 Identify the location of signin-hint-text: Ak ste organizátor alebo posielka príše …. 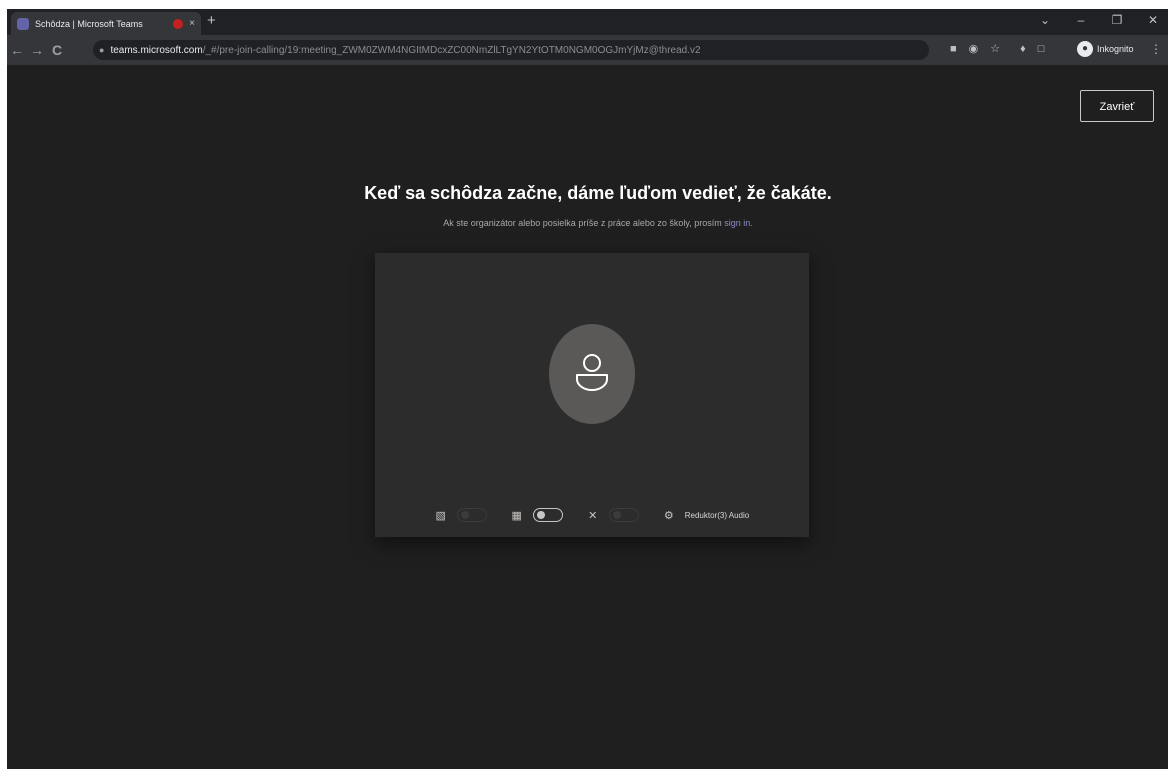
(584, 223).